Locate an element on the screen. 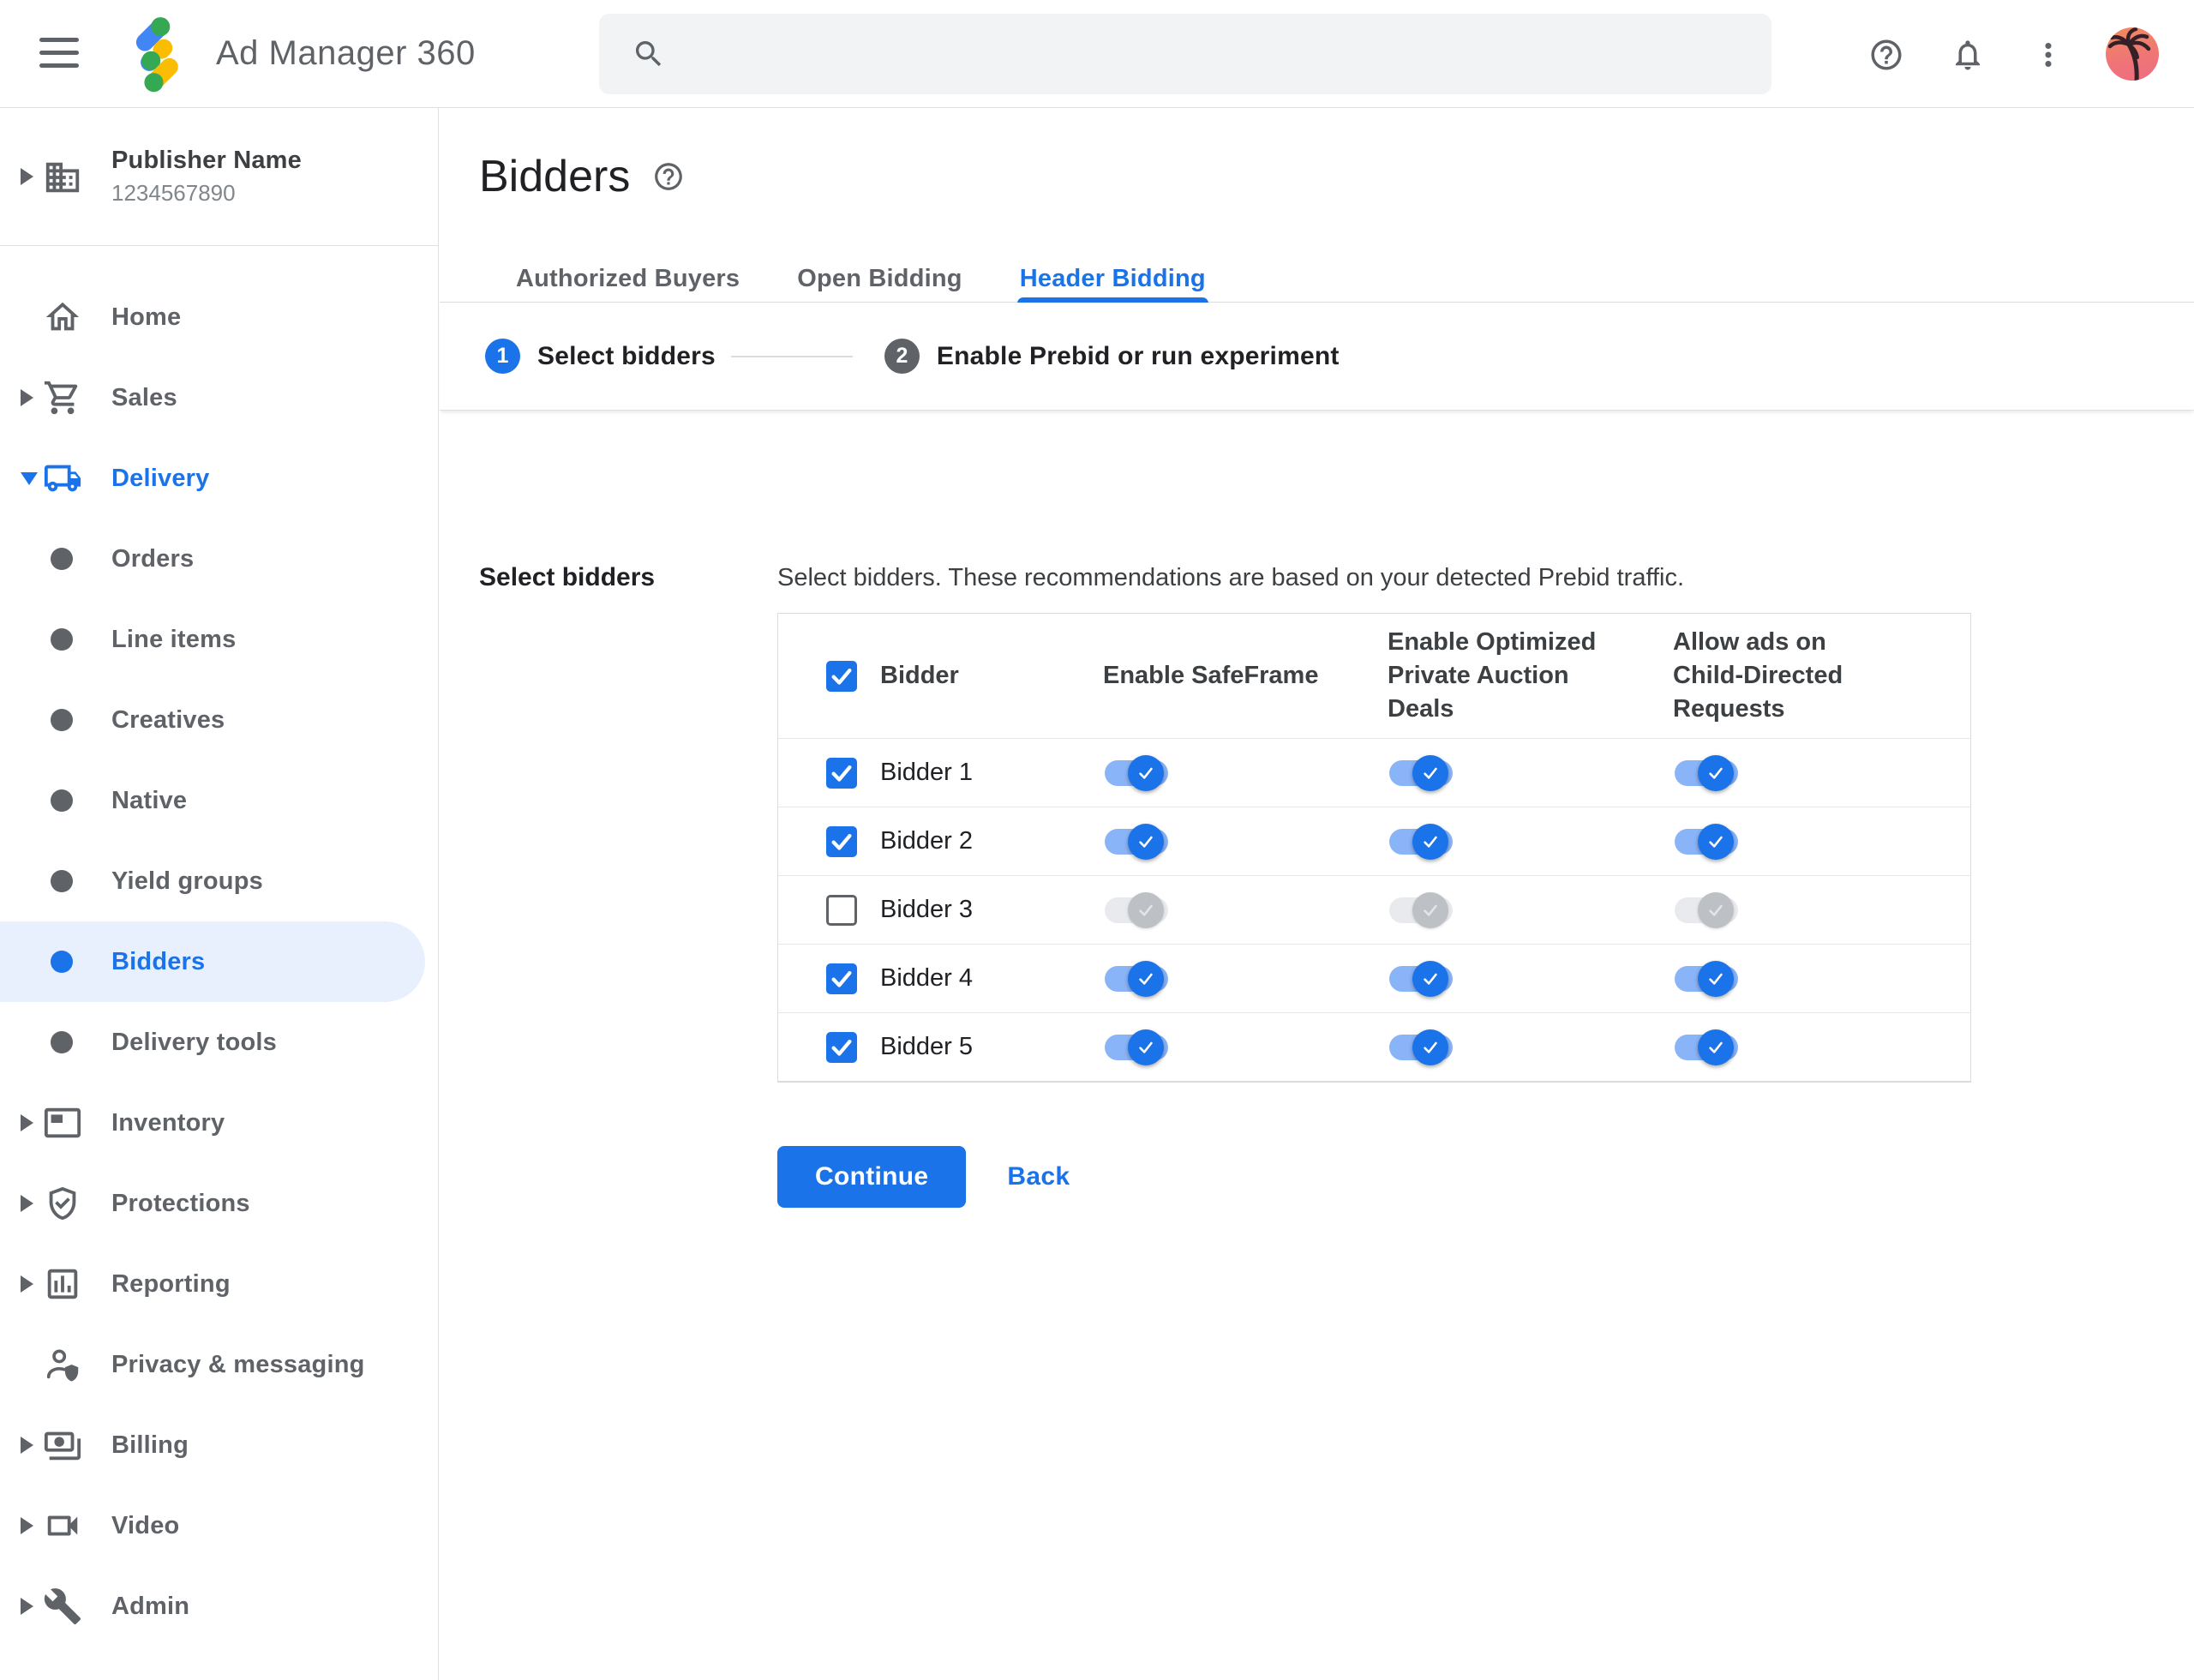 The width and height of the screenshot is (2194, 1680). video-icon is located at coordinates (62, 1525).